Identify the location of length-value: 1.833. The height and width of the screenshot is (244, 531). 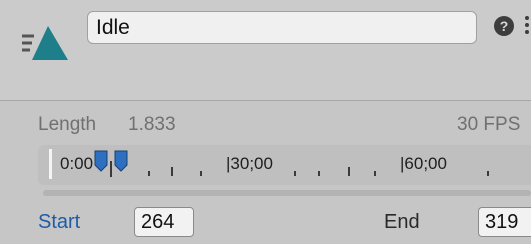
(152, 124).